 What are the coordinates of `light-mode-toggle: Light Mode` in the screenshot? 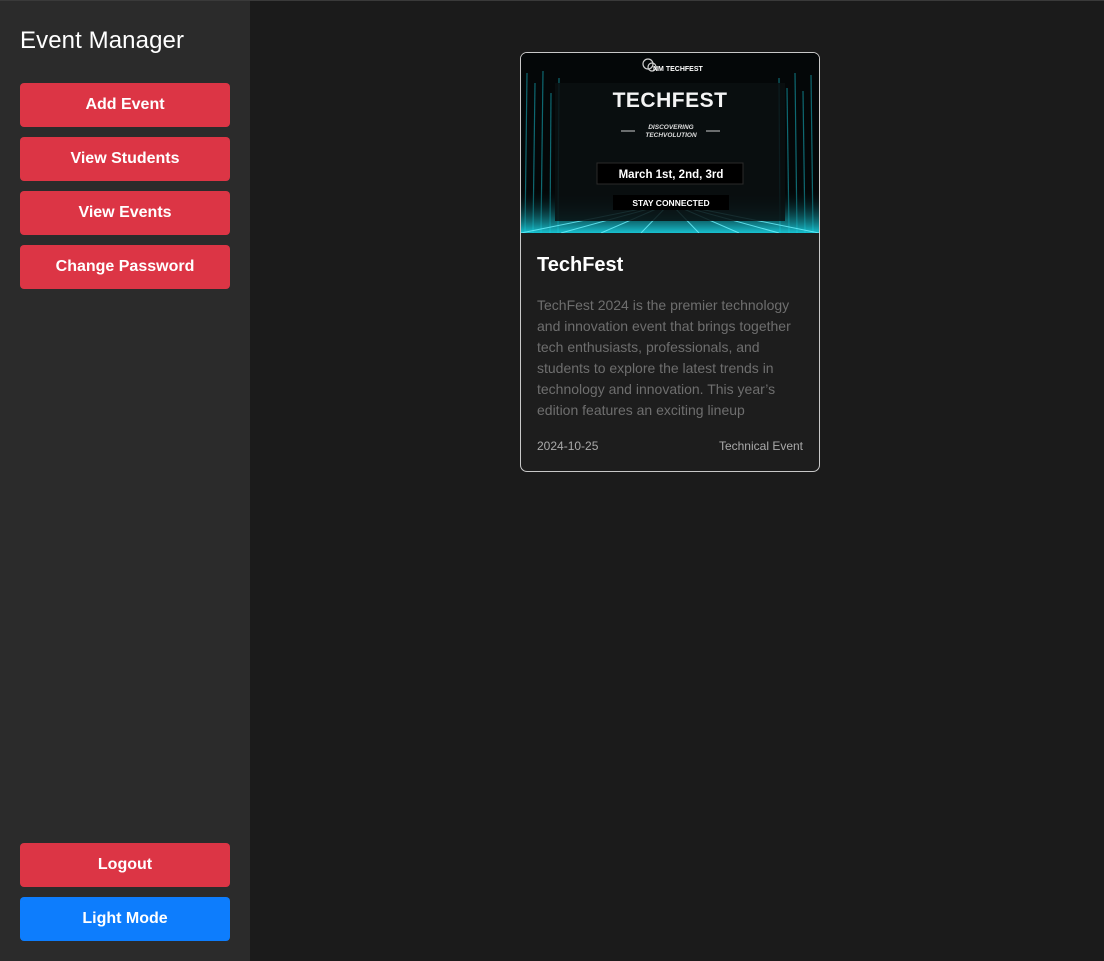 It's located at (125, 919).